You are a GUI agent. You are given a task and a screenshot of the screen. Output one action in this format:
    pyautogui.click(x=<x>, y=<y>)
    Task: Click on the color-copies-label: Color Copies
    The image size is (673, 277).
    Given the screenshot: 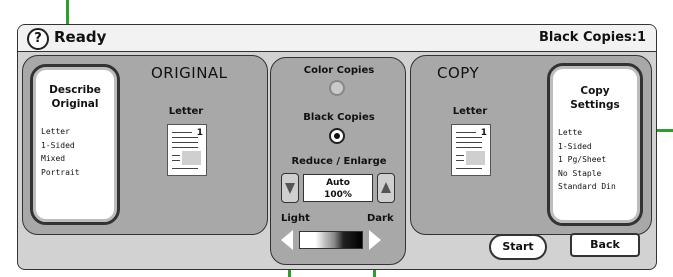 What is the action you would take?
    pyautogui.click(x=339, y=70)
    